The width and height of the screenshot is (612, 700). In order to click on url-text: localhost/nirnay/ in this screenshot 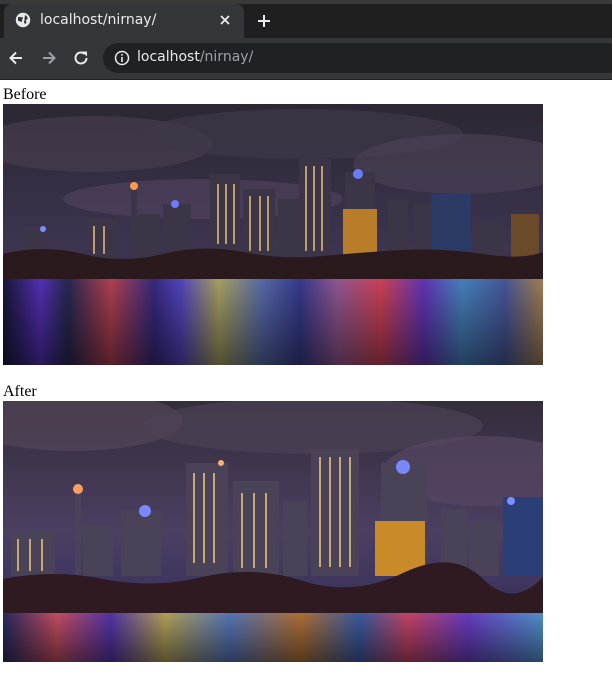, I will do `click(195, 57)`.